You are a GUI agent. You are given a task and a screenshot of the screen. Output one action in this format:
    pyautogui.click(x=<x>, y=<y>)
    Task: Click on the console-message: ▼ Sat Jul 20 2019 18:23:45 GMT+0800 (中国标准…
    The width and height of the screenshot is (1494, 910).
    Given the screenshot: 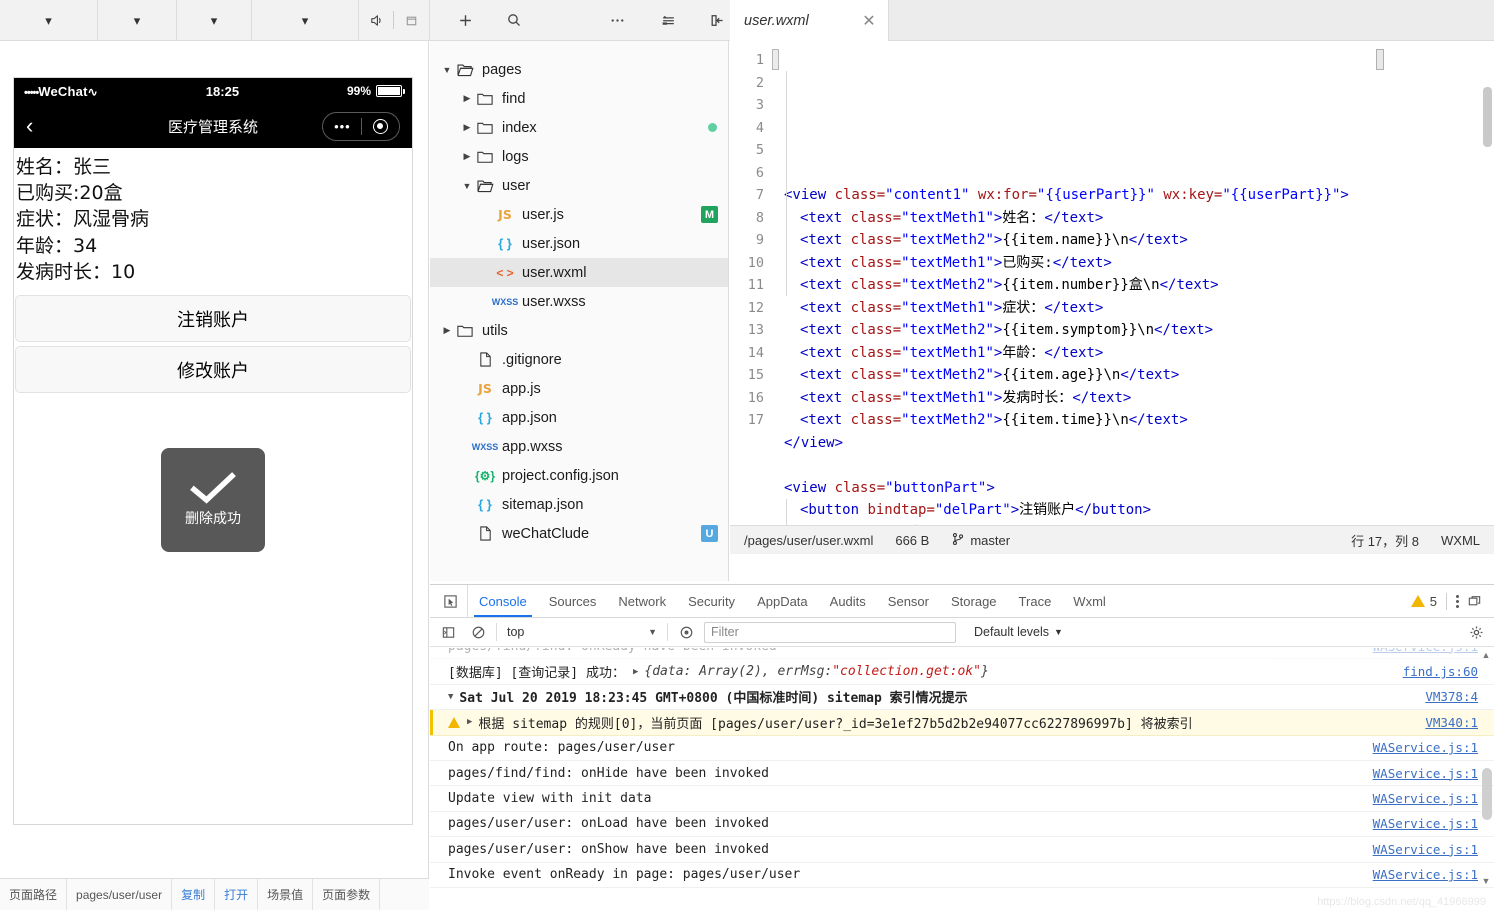 What is the action you would take?
    pyautogui.click(x=962, y=698)
    